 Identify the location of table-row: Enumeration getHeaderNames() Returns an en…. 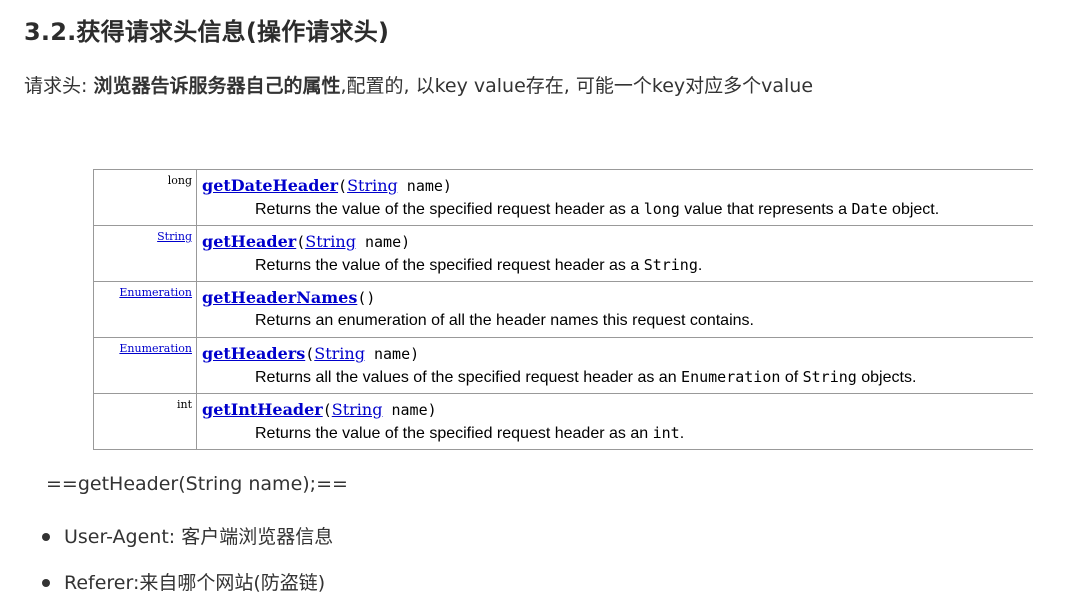
(563, 309).